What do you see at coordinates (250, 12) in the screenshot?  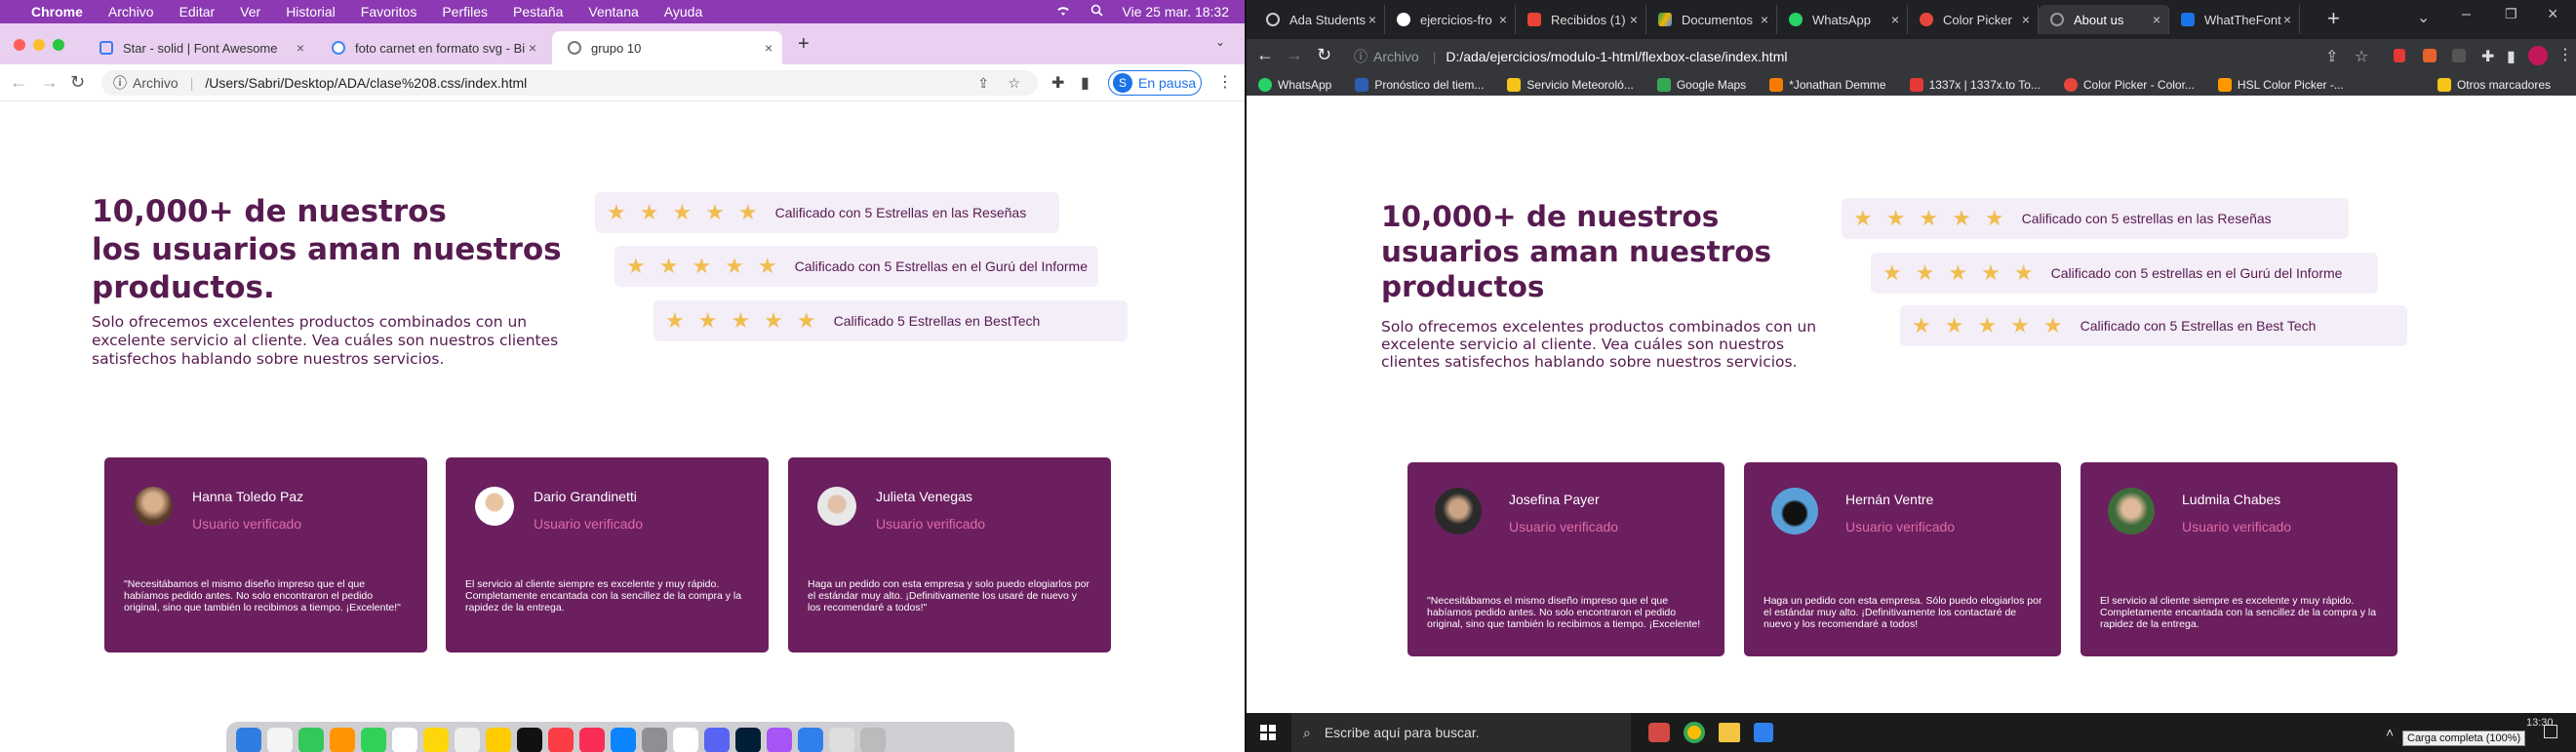 I see `menu-ver: Ver` at bounding box center [250, 12].